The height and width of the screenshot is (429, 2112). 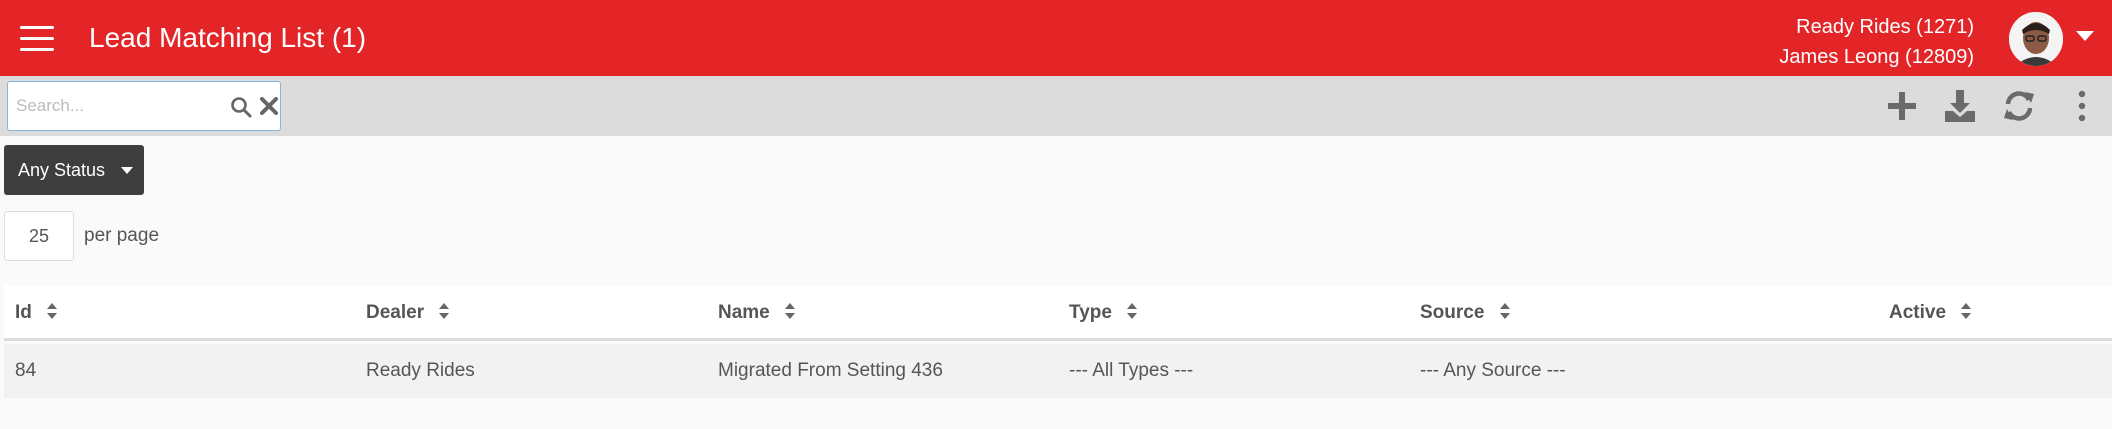 I want to click on more-vertical-icon, so click(x=2082, y=106).